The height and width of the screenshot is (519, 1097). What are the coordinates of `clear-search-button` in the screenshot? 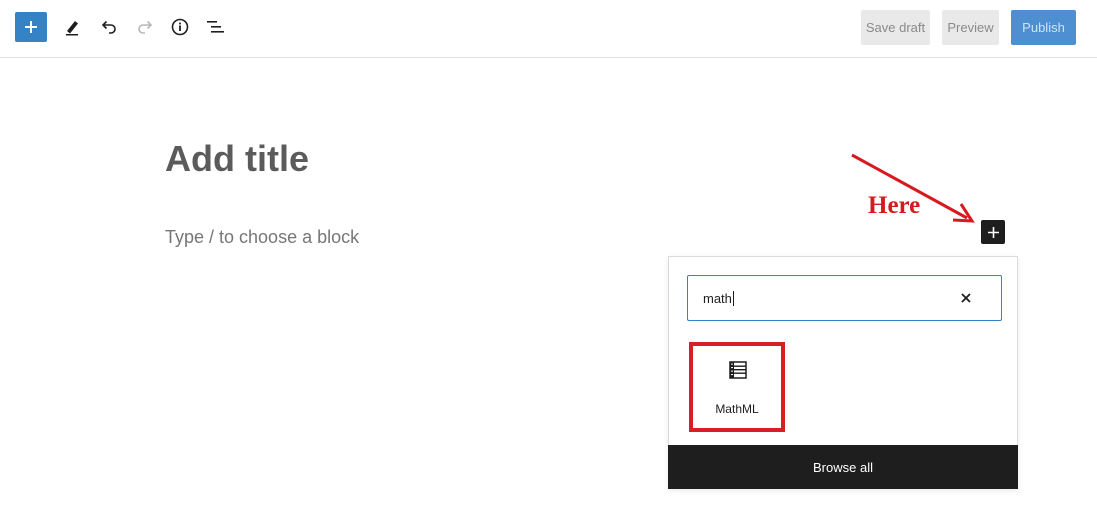 It's located at (966, 298).